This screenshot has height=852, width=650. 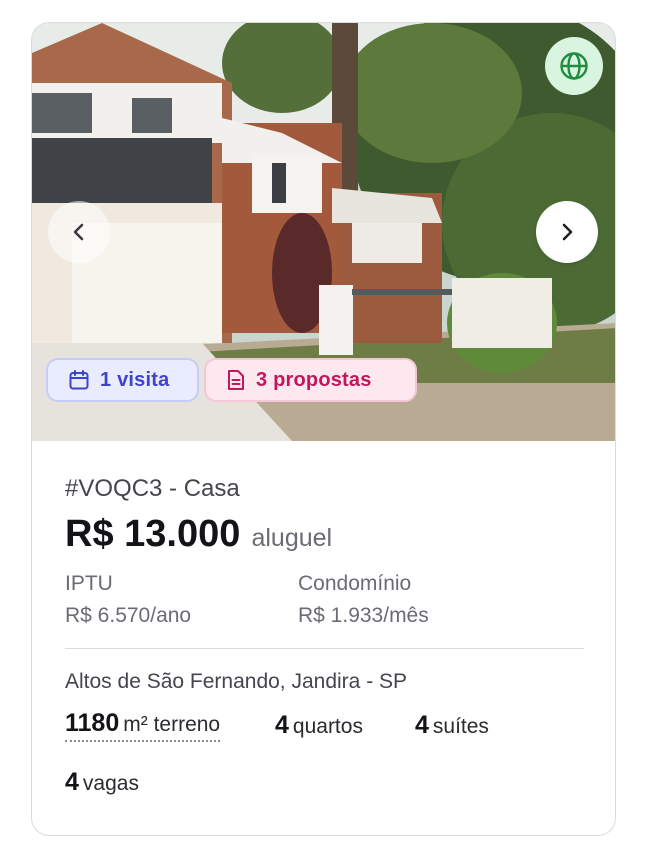 I want to click on globe-icon, so click(x=574, y=66).